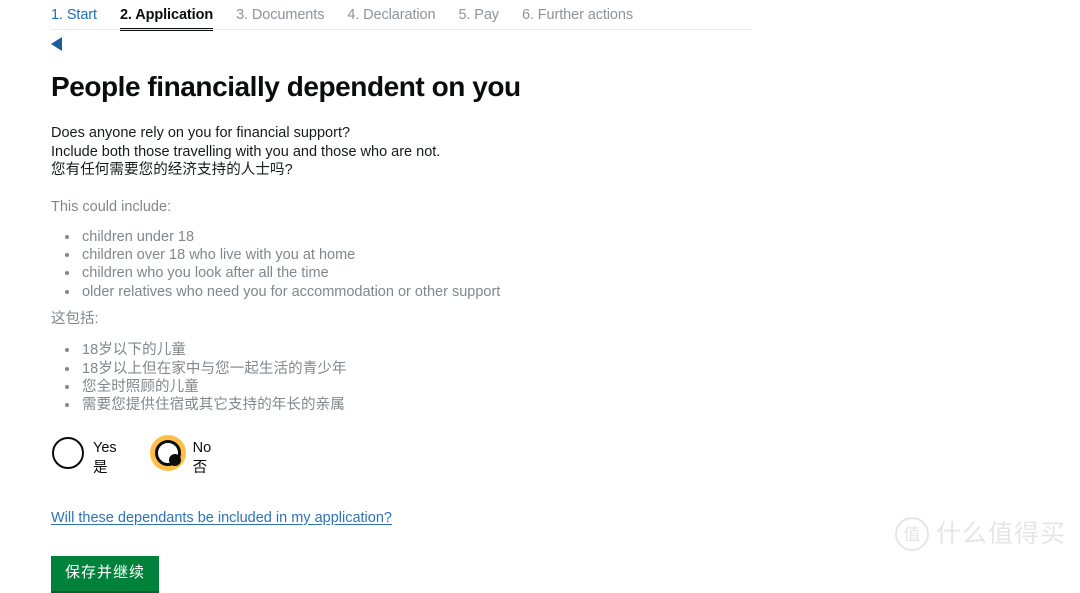 This screenshot has height=593, width=1080. Describe the element at coordinates (172, 170) in the screenshot. I see `intro-line-3-chinese: 您有任何需要您的经济支持的人士吗?` at that location.